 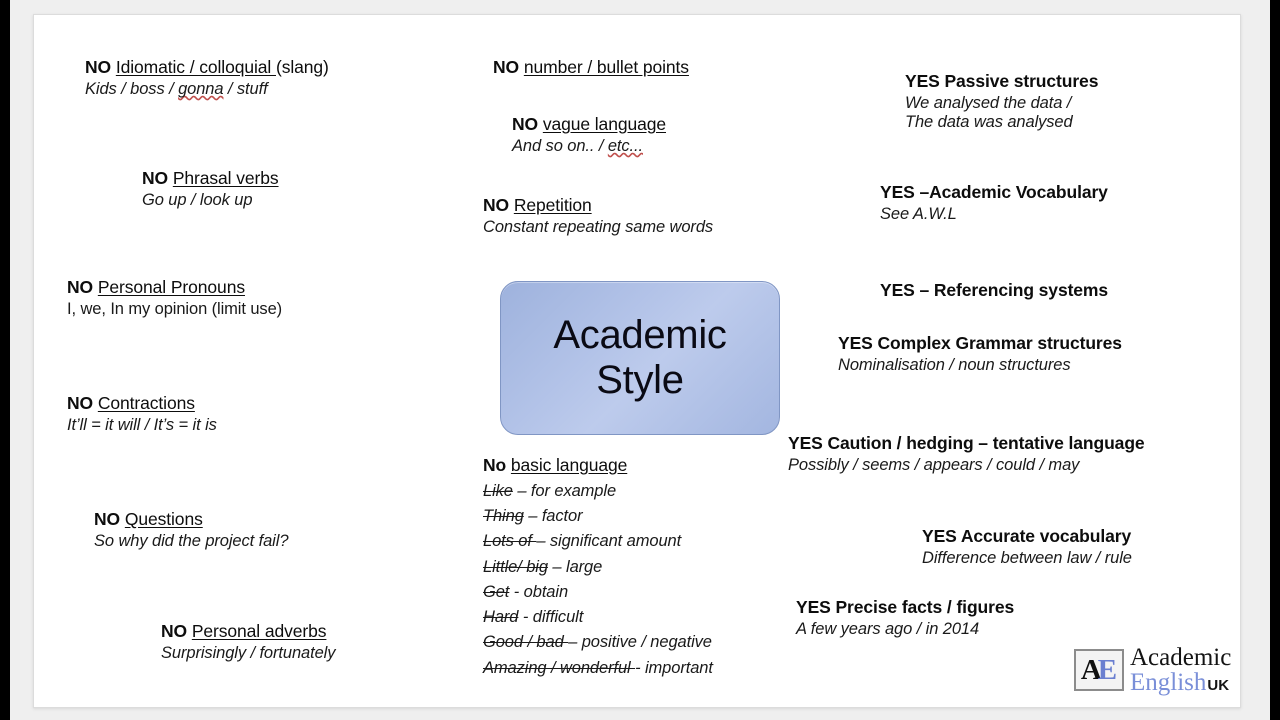 I want to click on academic-english-uk-logo: AE Academic English UK, so click(x=1152, y=670).